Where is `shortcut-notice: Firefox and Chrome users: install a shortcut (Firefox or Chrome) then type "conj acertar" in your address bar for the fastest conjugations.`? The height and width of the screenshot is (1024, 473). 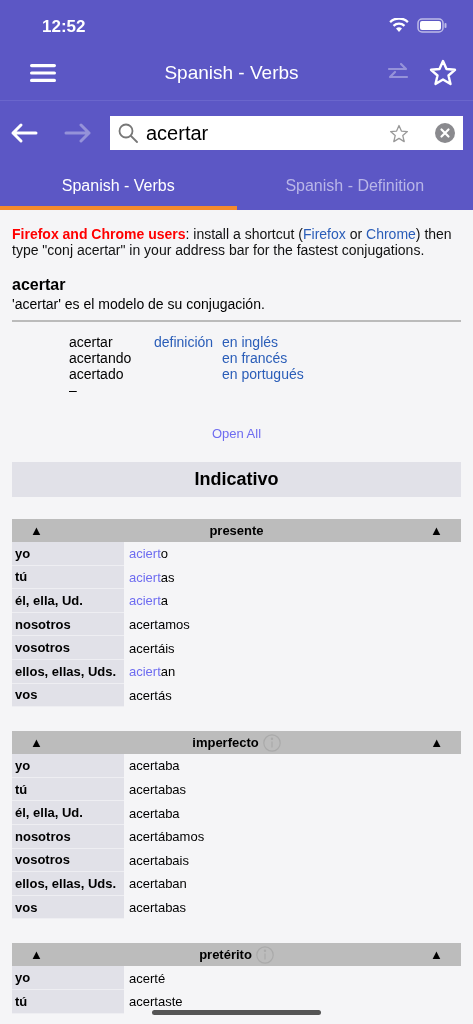 shortcut-notice: Firefox and Chrome users: install a shortcut (Firefox or Chrome) then type "conj acertar" in your address bar for the fastest conjugations. is located at coordinates (232, 242).